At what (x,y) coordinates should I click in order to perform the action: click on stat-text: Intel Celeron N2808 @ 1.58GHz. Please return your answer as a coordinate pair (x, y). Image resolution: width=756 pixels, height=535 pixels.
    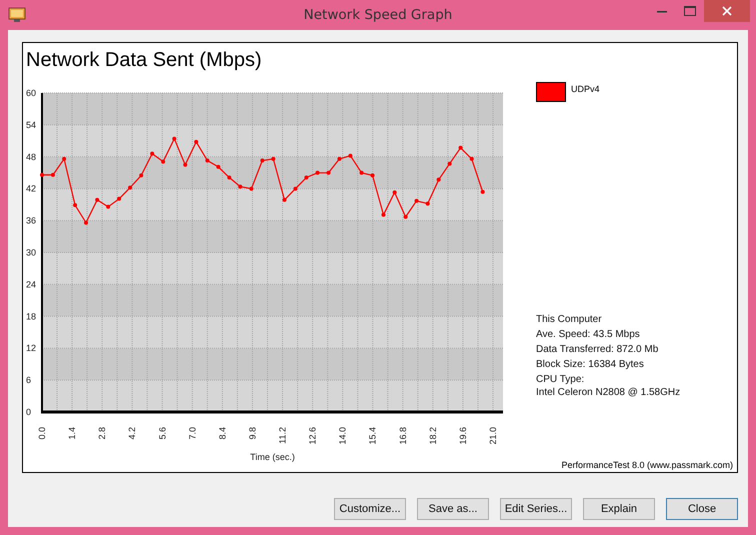
    Looking at the image, I should click on (608, 392).